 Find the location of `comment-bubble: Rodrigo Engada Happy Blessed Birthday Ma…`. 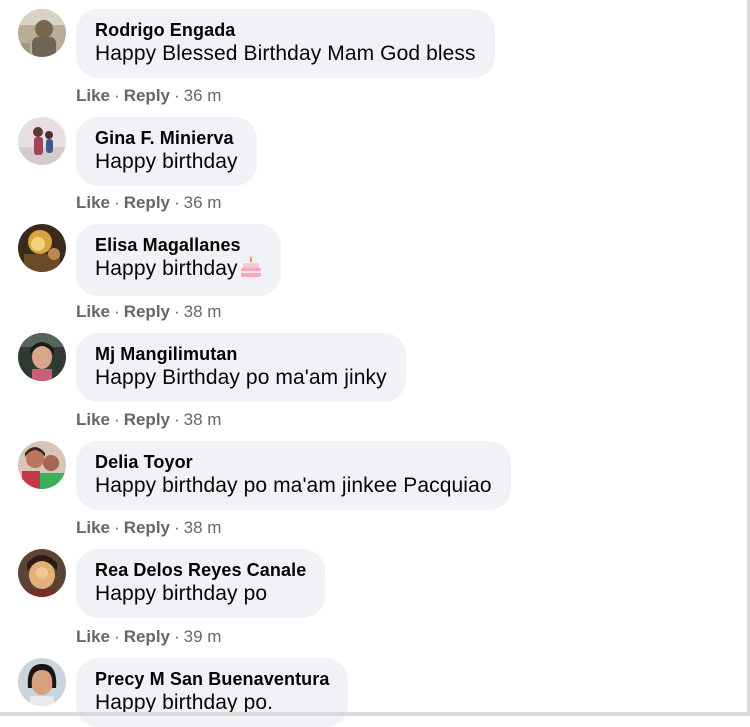

comment-bubble: Rodrigo Engada Happy Blessed Birthday Ma… is located at coordinates (285, 43).